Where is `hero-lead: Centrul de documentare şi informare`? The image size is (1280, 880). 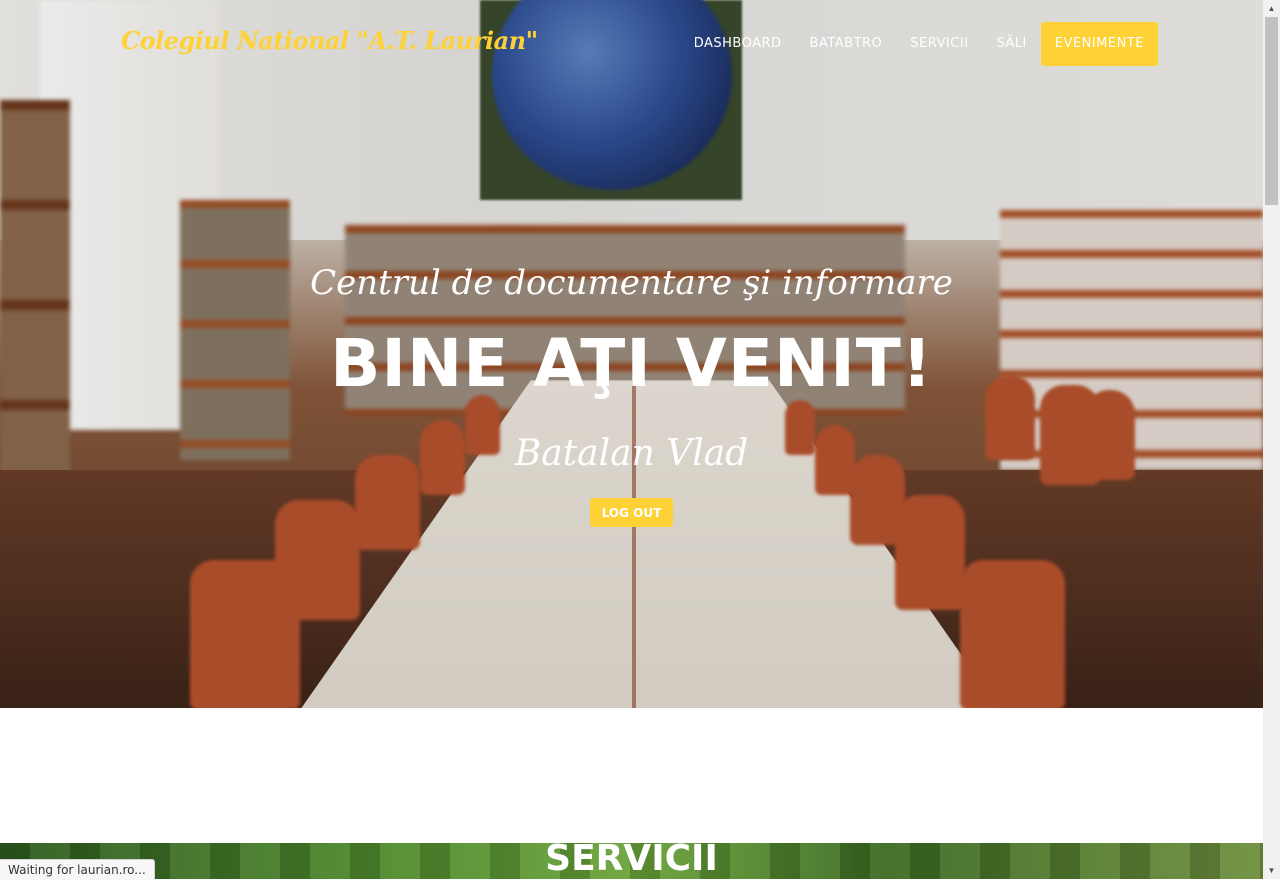
hero-lead: Centrul de documentare şi informare is located at coordinates (631, 283).